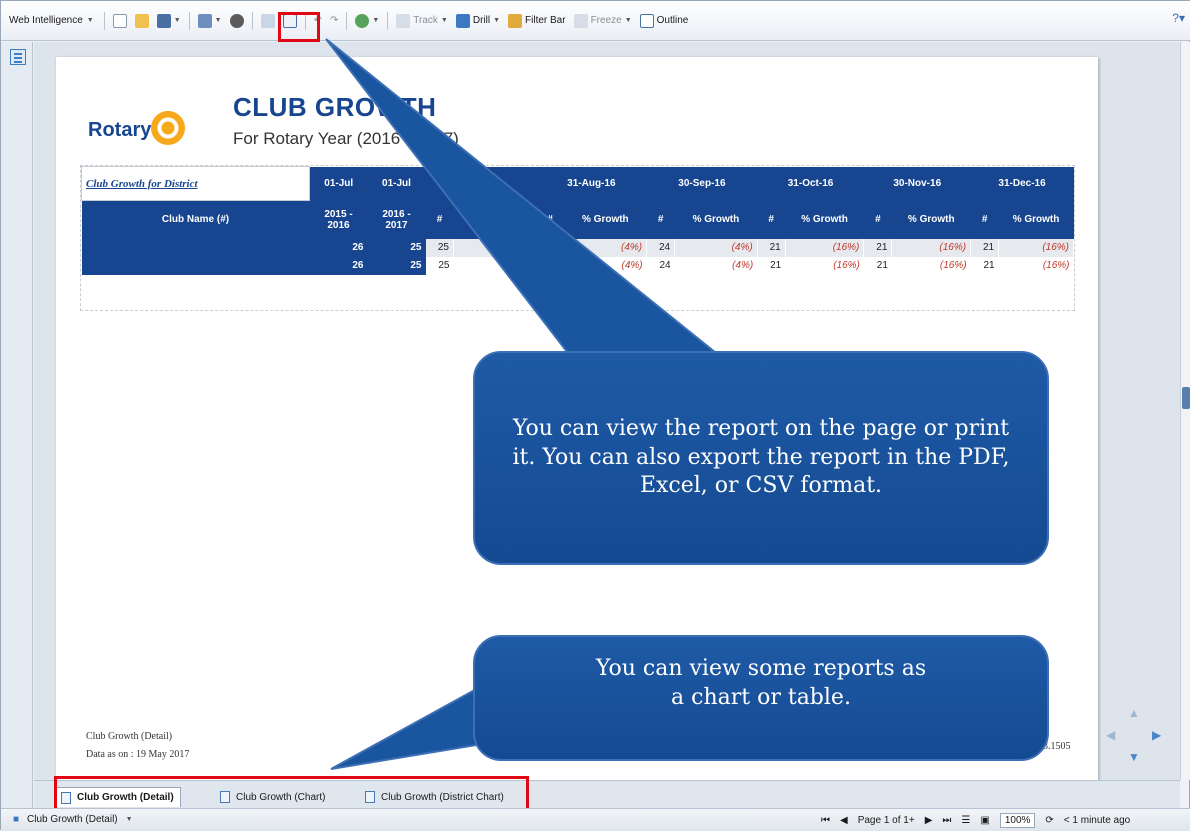 This screenshot has width=1190, height=831. Describe the element at coordinates (1049, 820) in the screenshot. I see `refresh-status-icon: ⟳` at that location.